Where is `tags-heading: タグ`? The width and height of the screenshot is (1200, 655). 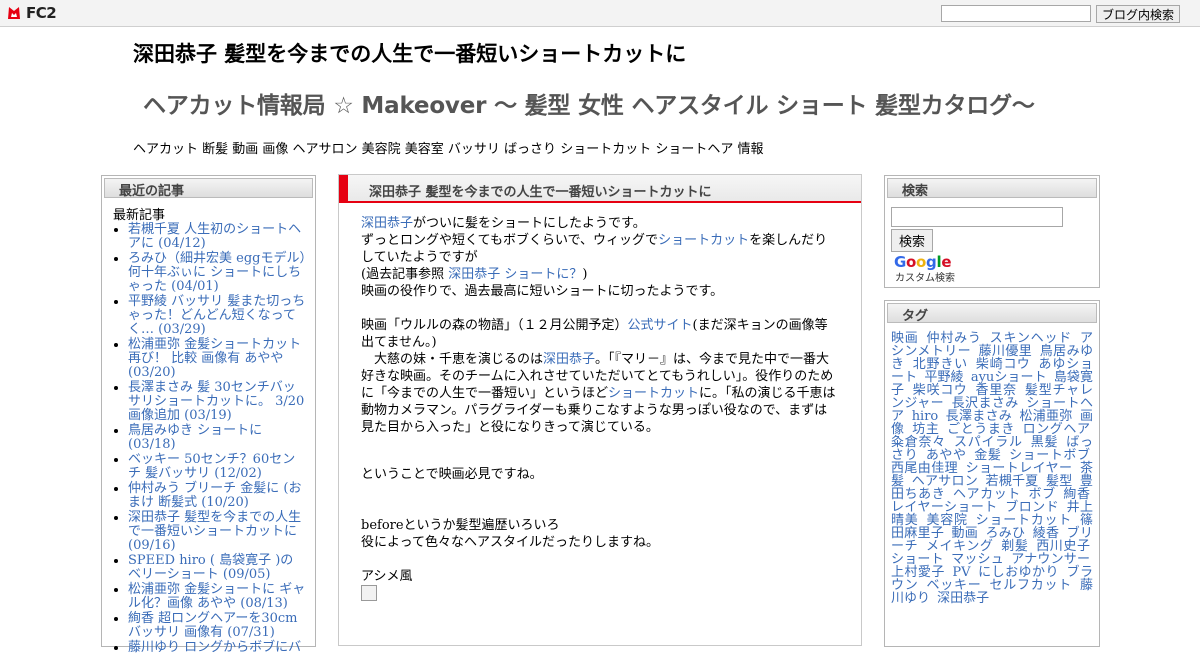
tags-heading: タグ is located at coordinates (992, 313).